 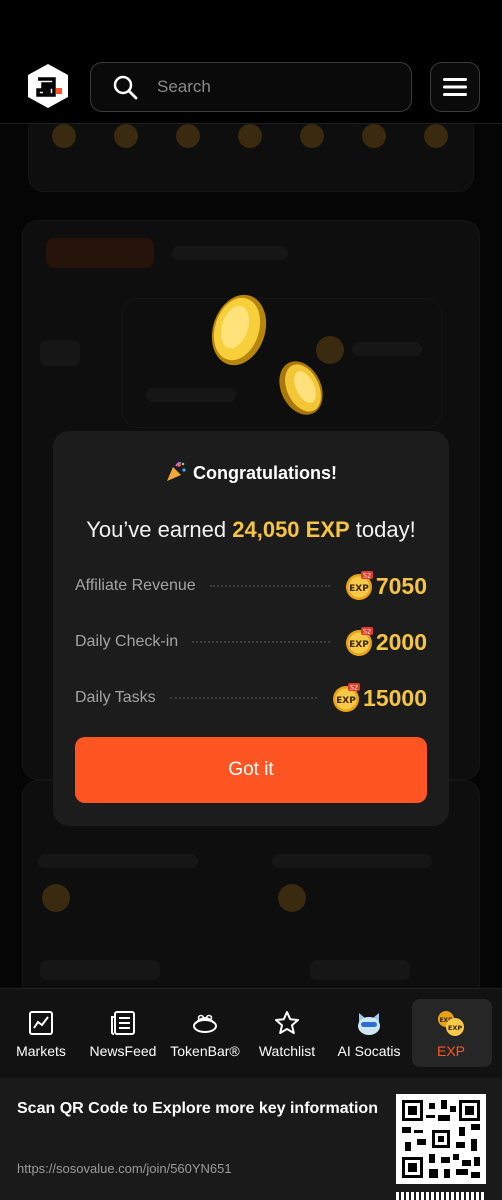 I want to click on sosovalue-logo, so click(x=48, y=86).